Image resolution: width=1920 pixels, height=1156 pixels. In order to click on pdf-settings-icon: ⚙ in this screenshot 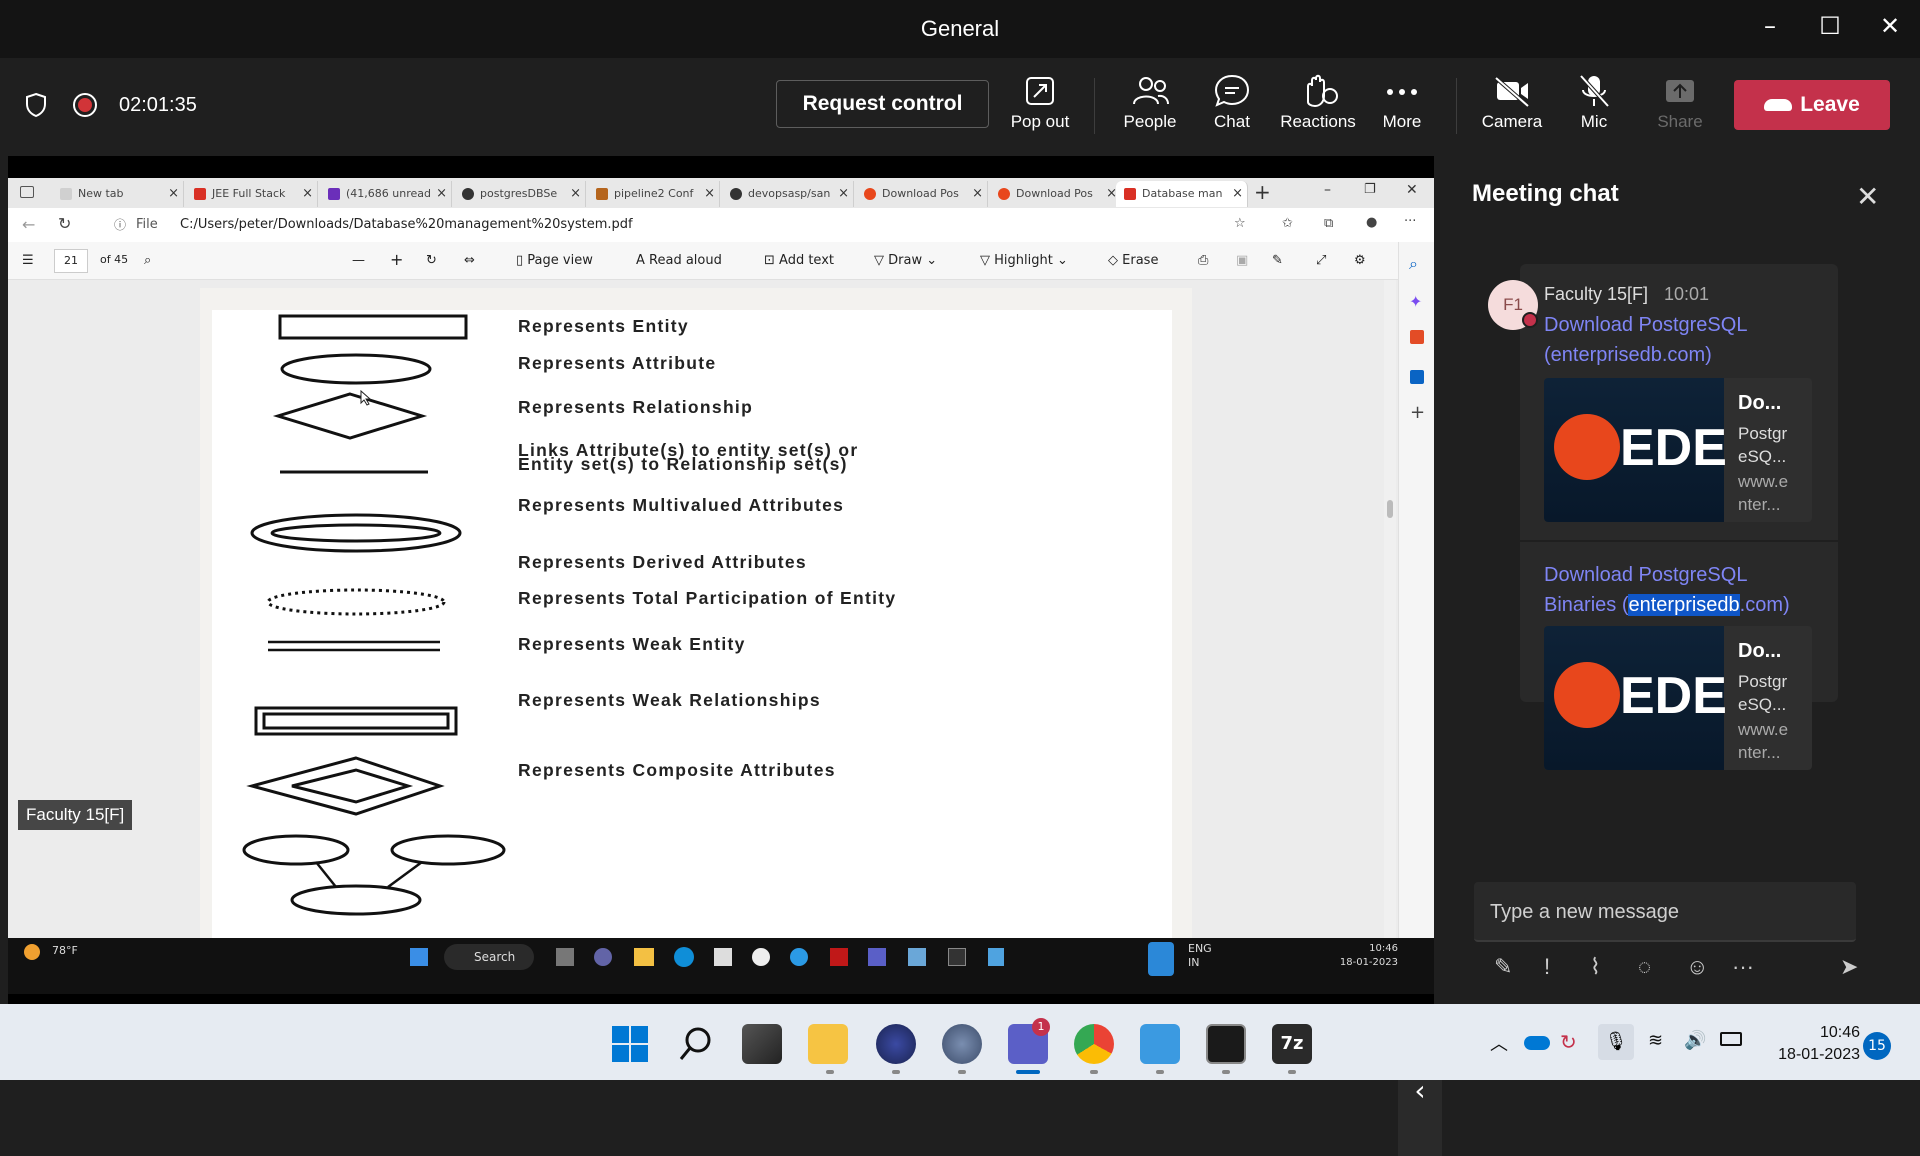, I will do `click(1360, 260)`.